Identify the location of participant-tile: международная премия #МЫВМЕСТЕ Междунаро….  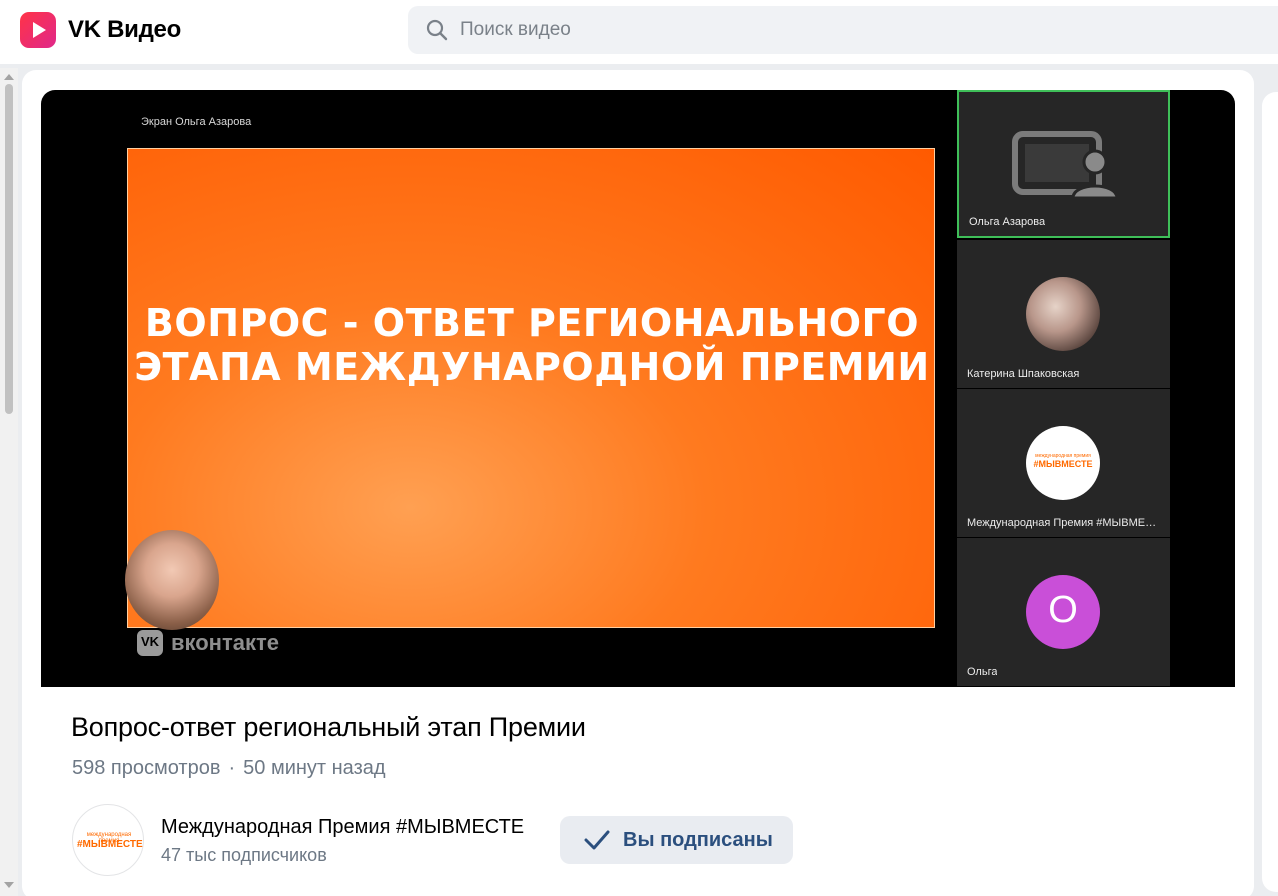
(1063, 463).